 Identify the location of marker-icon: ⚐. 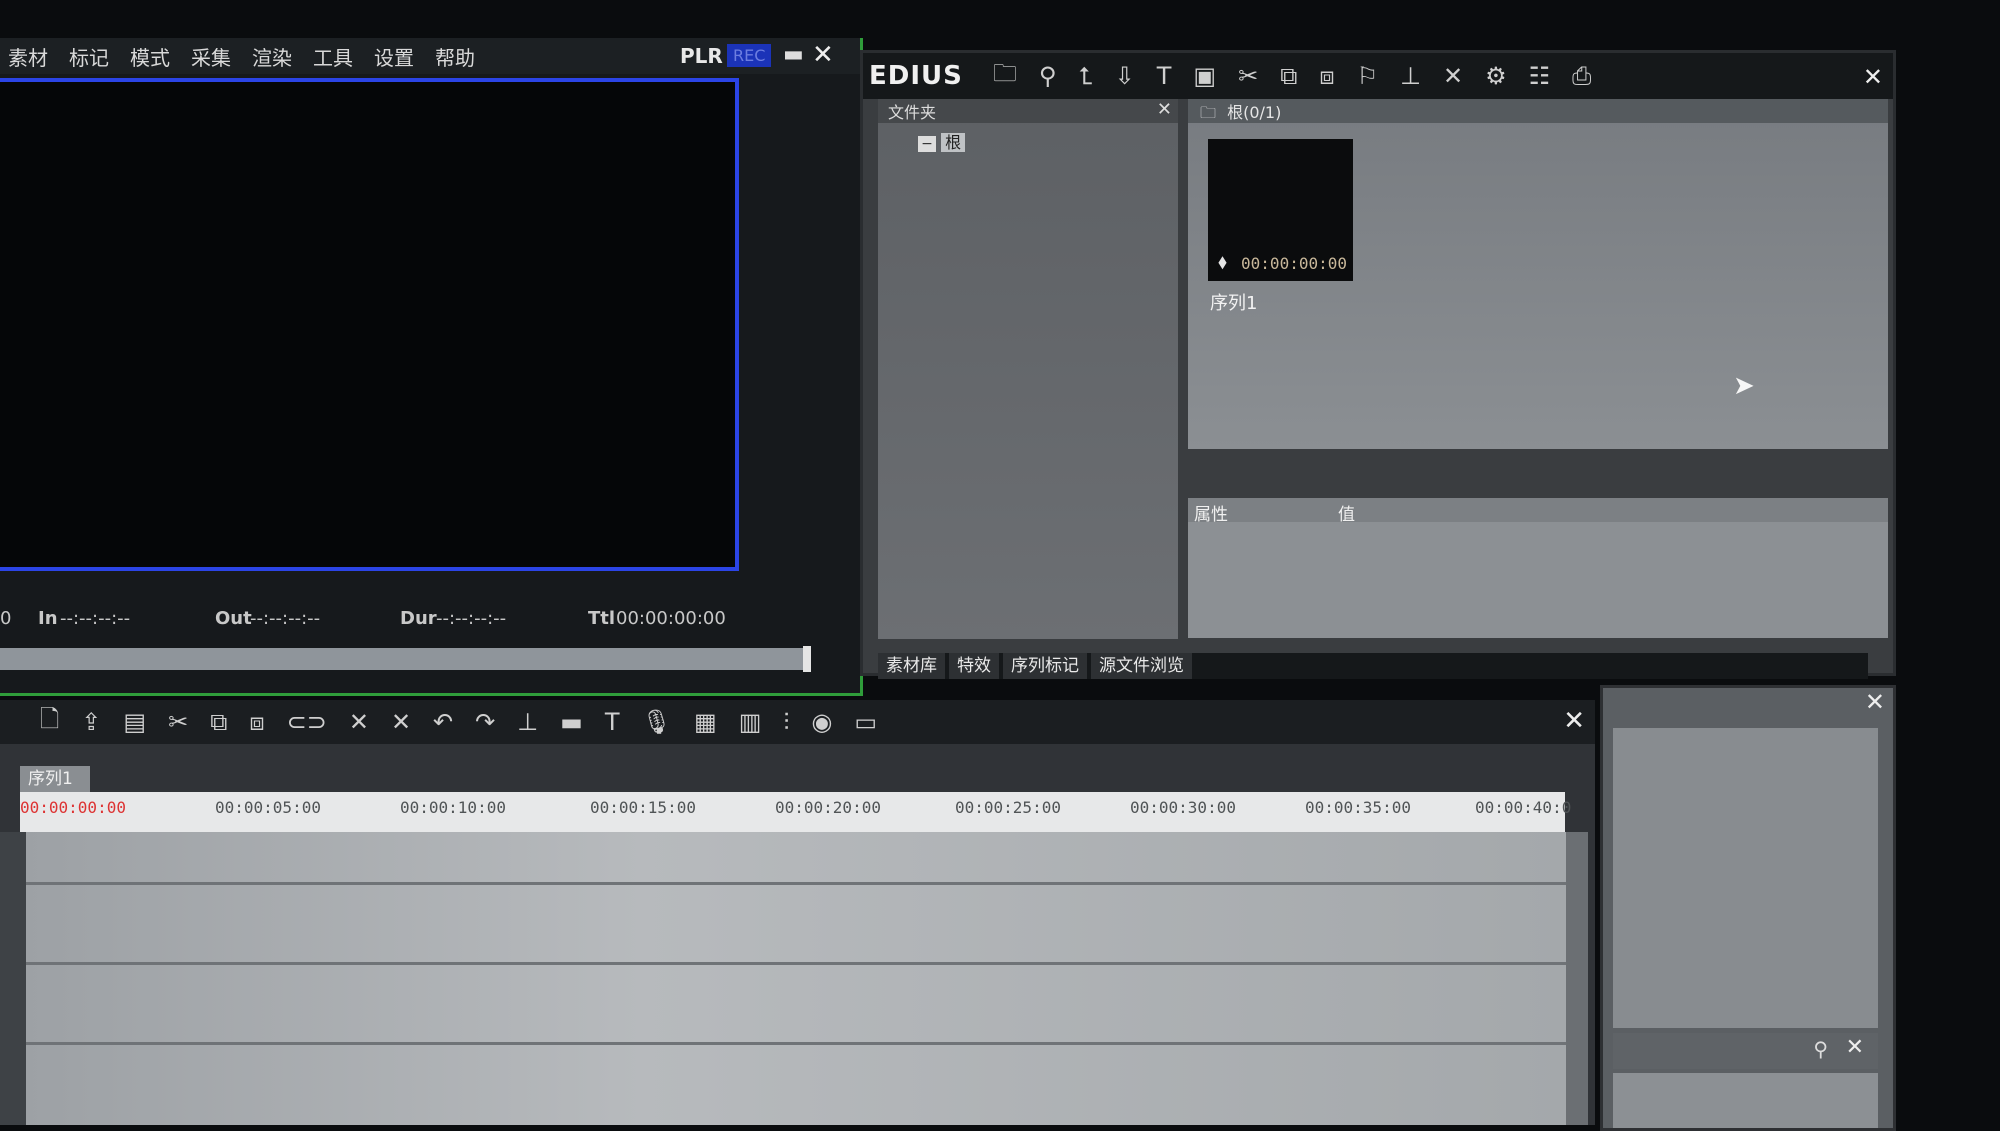
(1368, 76).